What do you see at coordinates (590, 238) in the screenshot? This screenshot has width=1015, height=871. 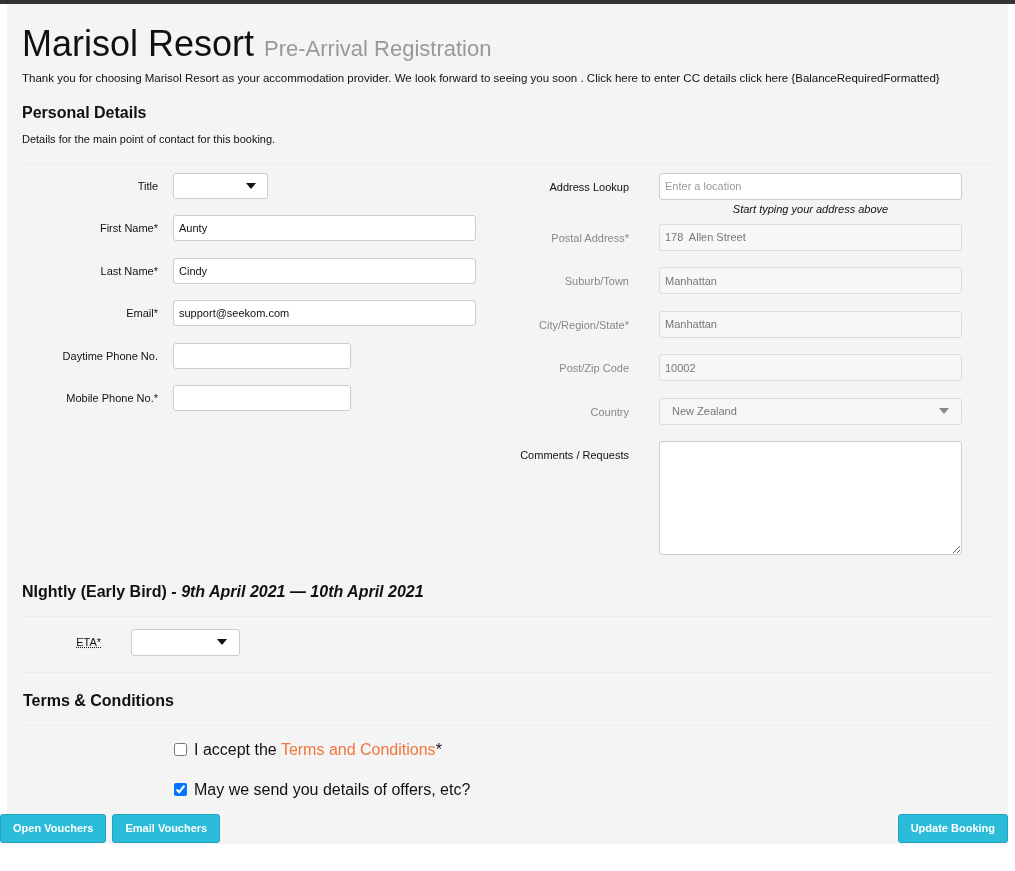 I see `field-label: Postal Address*` at bounding box center [590, 238].